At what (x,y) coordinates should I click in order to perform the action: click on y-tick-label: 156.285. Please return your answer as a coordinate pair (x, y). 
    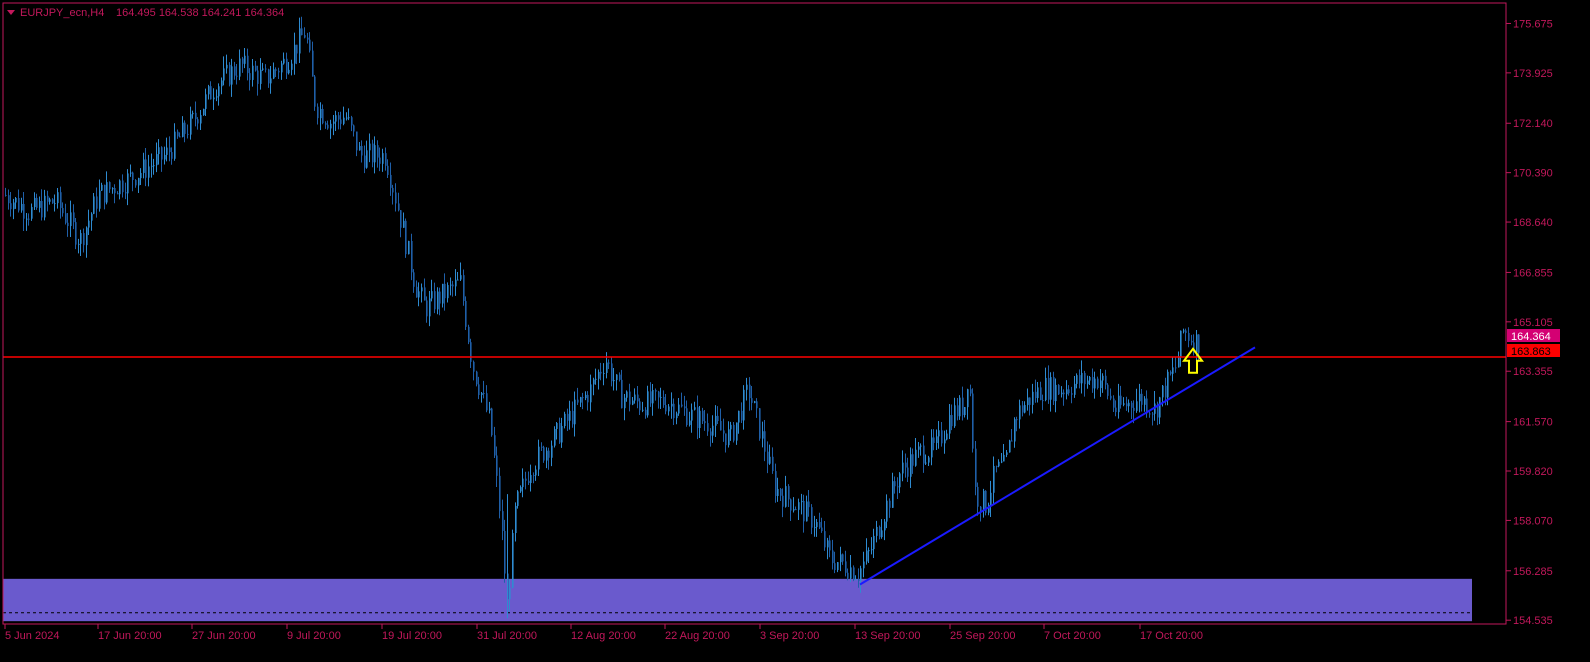
    Looking at the image, I should click on (1533, 572).